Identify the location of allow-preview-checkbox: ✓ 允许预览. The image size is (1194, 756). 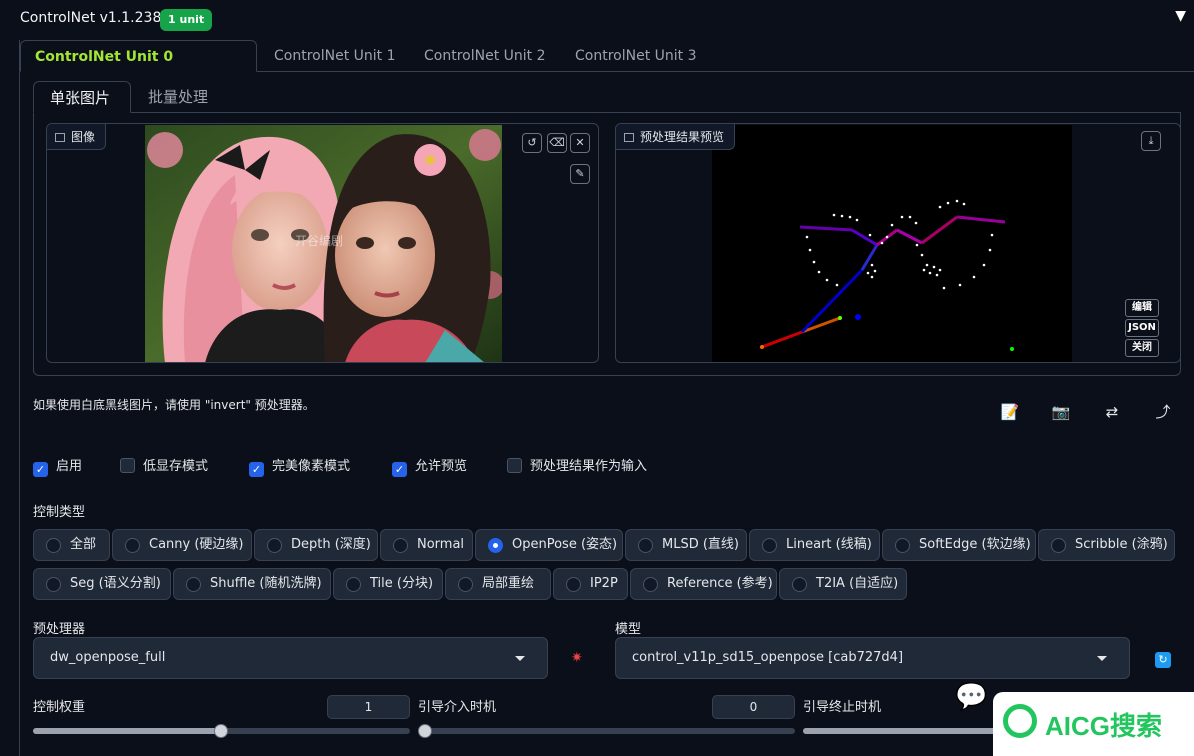
(429, 467).